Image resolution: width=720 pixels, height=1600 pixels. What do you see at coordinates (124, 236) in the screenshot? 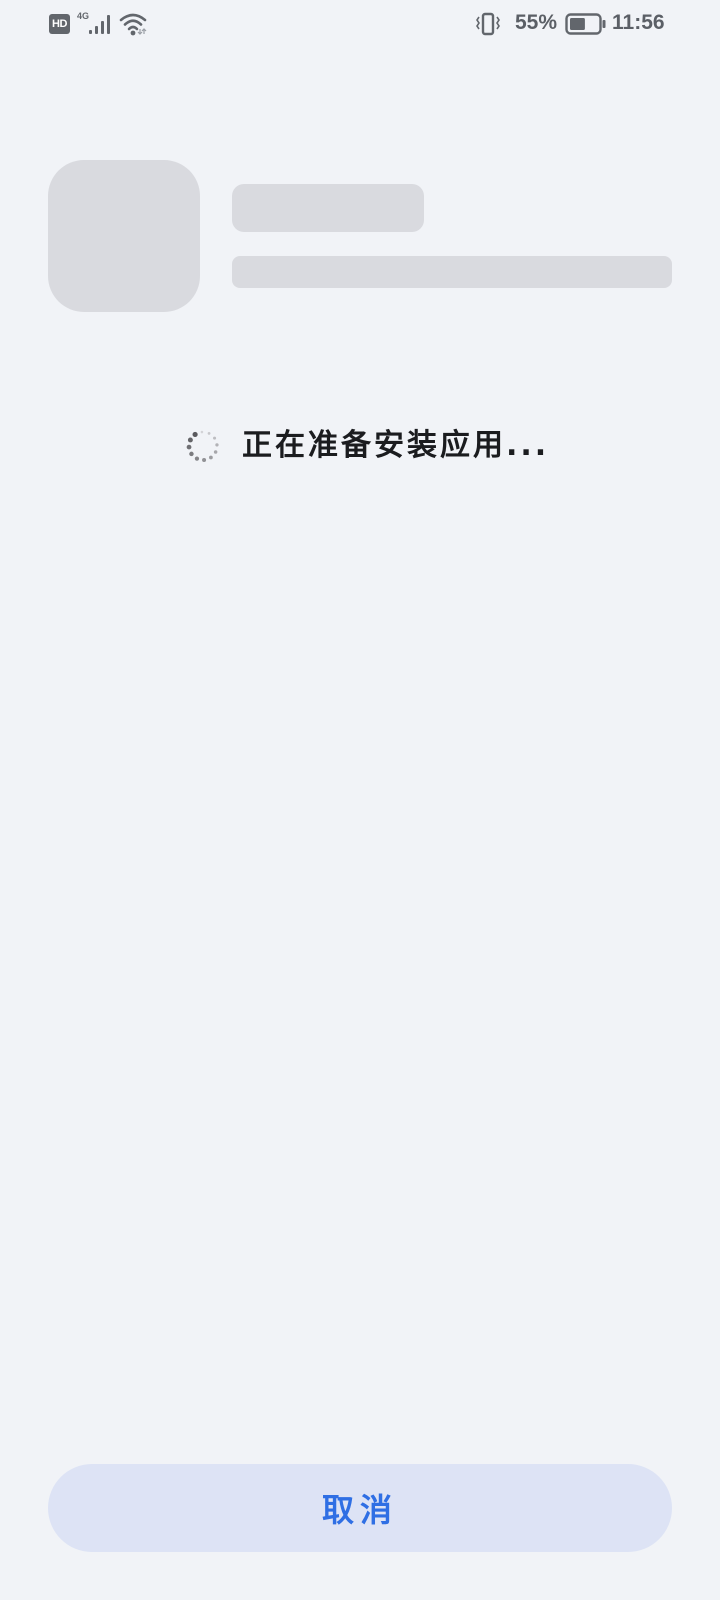
I see `app-icon-placeholder` at bounding box center [124, 236].